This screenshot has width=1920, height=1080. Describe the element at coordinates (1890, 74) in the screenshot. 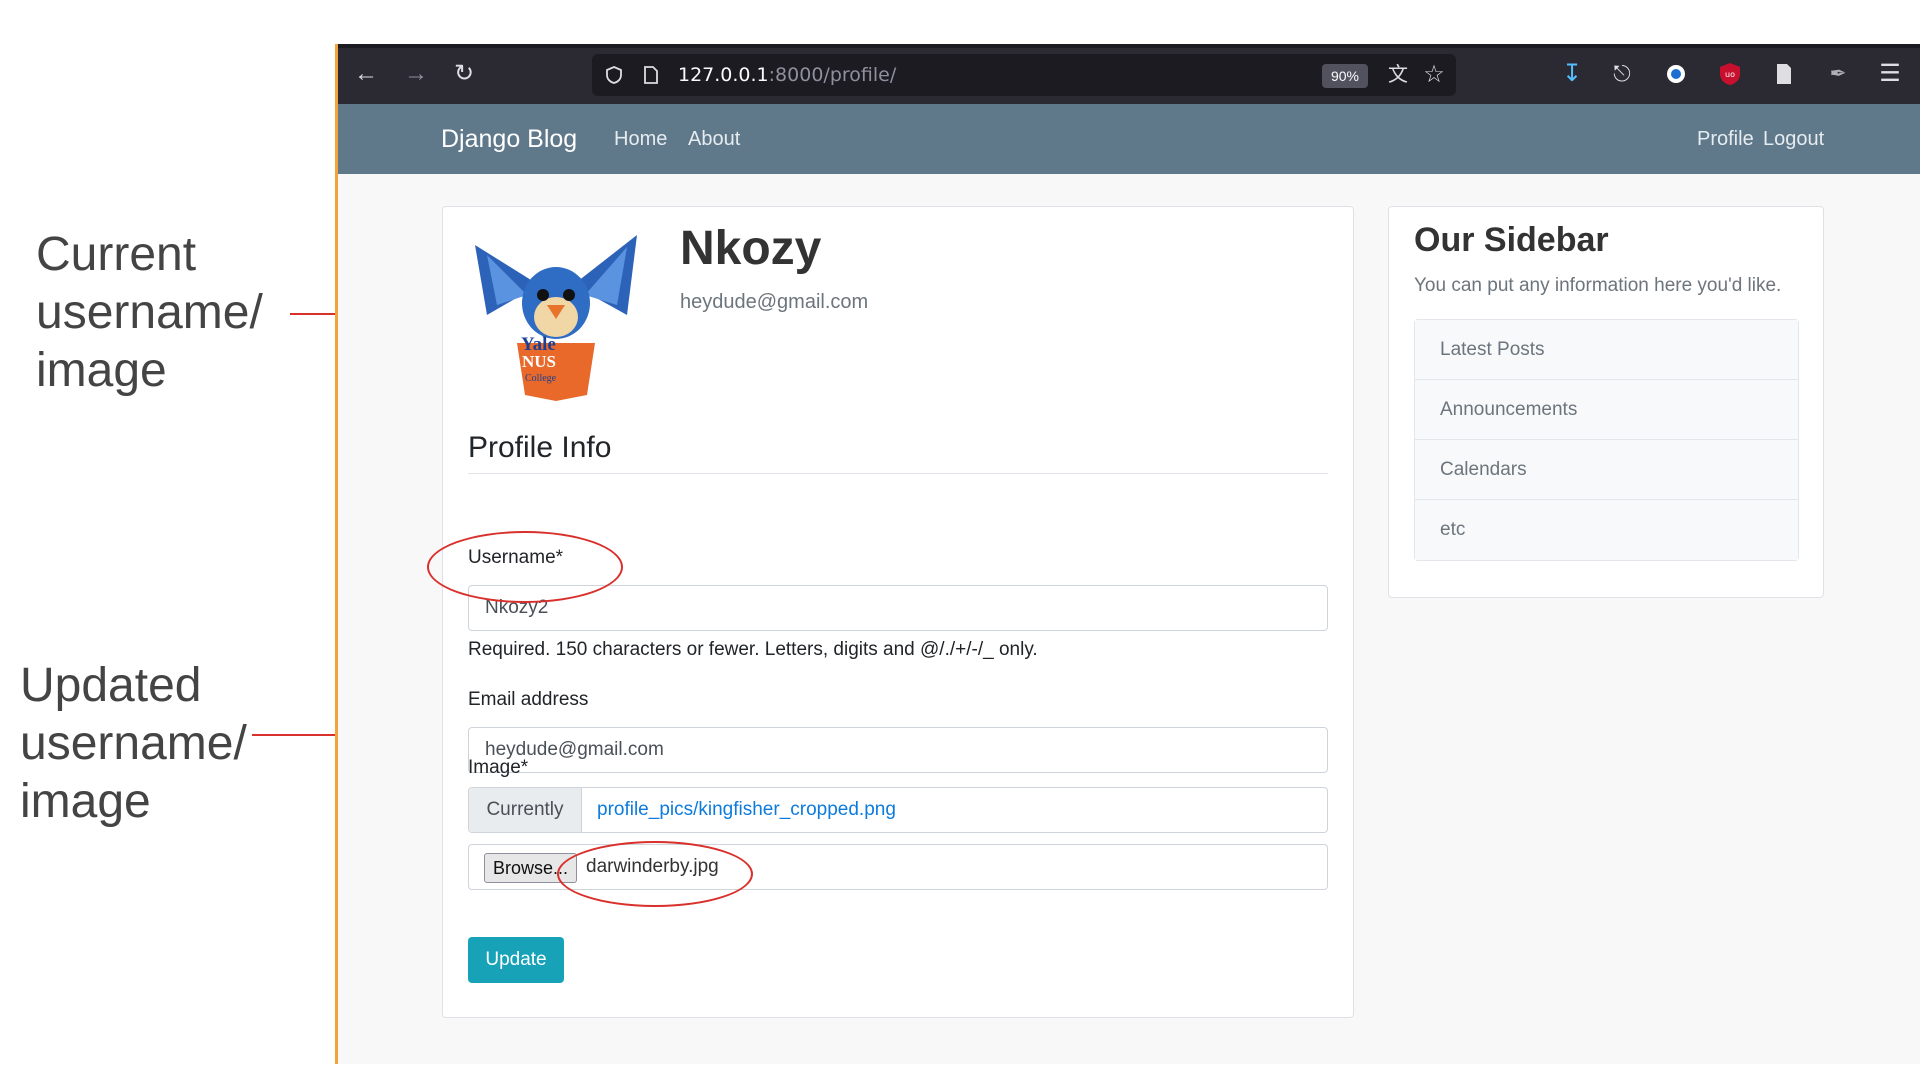

I see `hamburger-menu-icon: ☰` at that location.